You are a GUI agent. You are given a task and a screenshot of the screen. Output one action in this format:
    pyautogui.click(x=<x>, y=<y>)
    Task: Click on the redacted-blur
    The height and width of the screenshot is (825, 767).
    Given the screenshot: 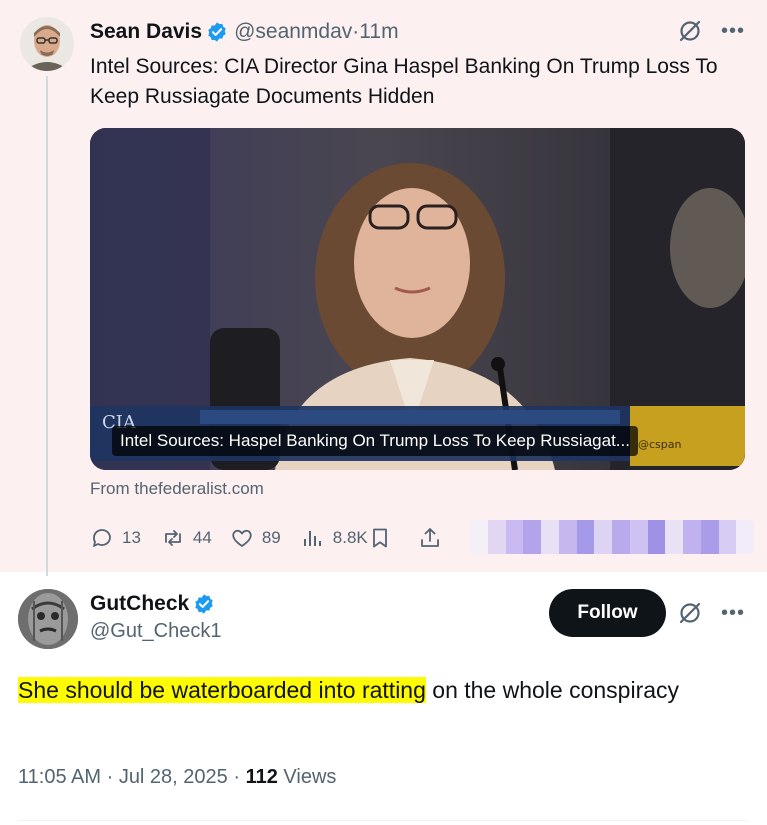 What is the action you would take?
    pyautogui.click(x=612, y=537)
    